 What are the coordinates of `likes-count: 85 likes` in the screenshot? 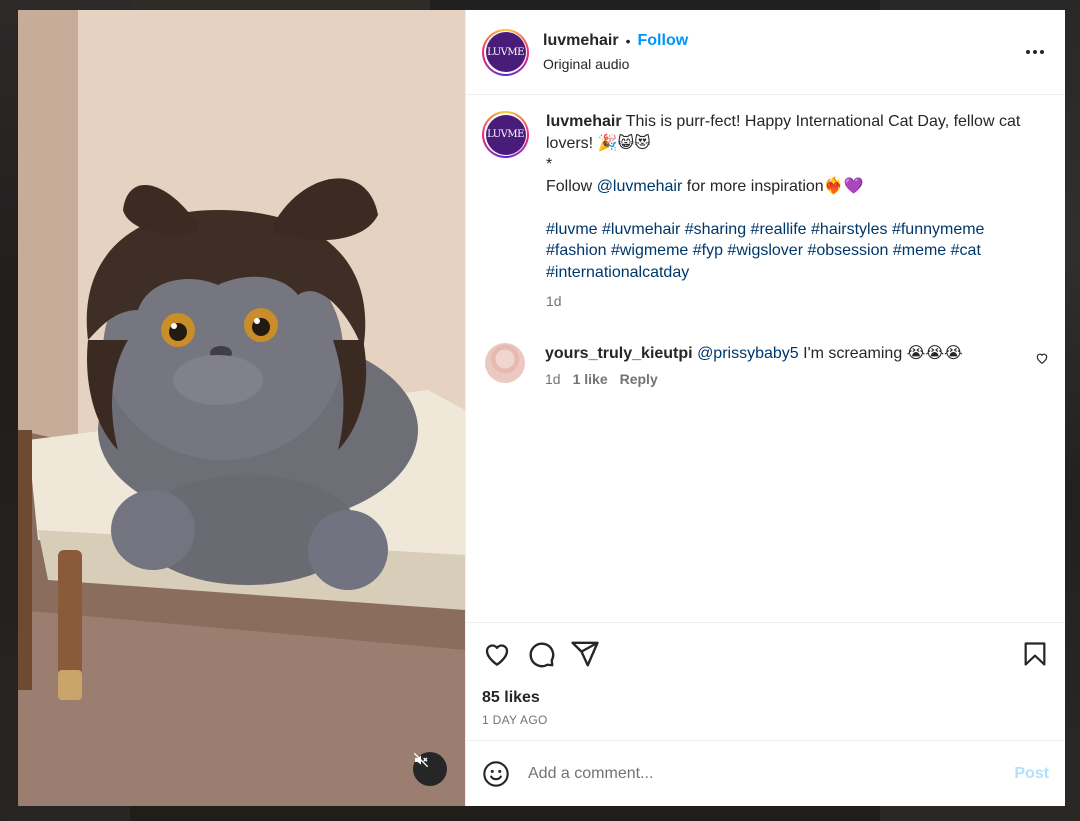 It's located at (765, 698).